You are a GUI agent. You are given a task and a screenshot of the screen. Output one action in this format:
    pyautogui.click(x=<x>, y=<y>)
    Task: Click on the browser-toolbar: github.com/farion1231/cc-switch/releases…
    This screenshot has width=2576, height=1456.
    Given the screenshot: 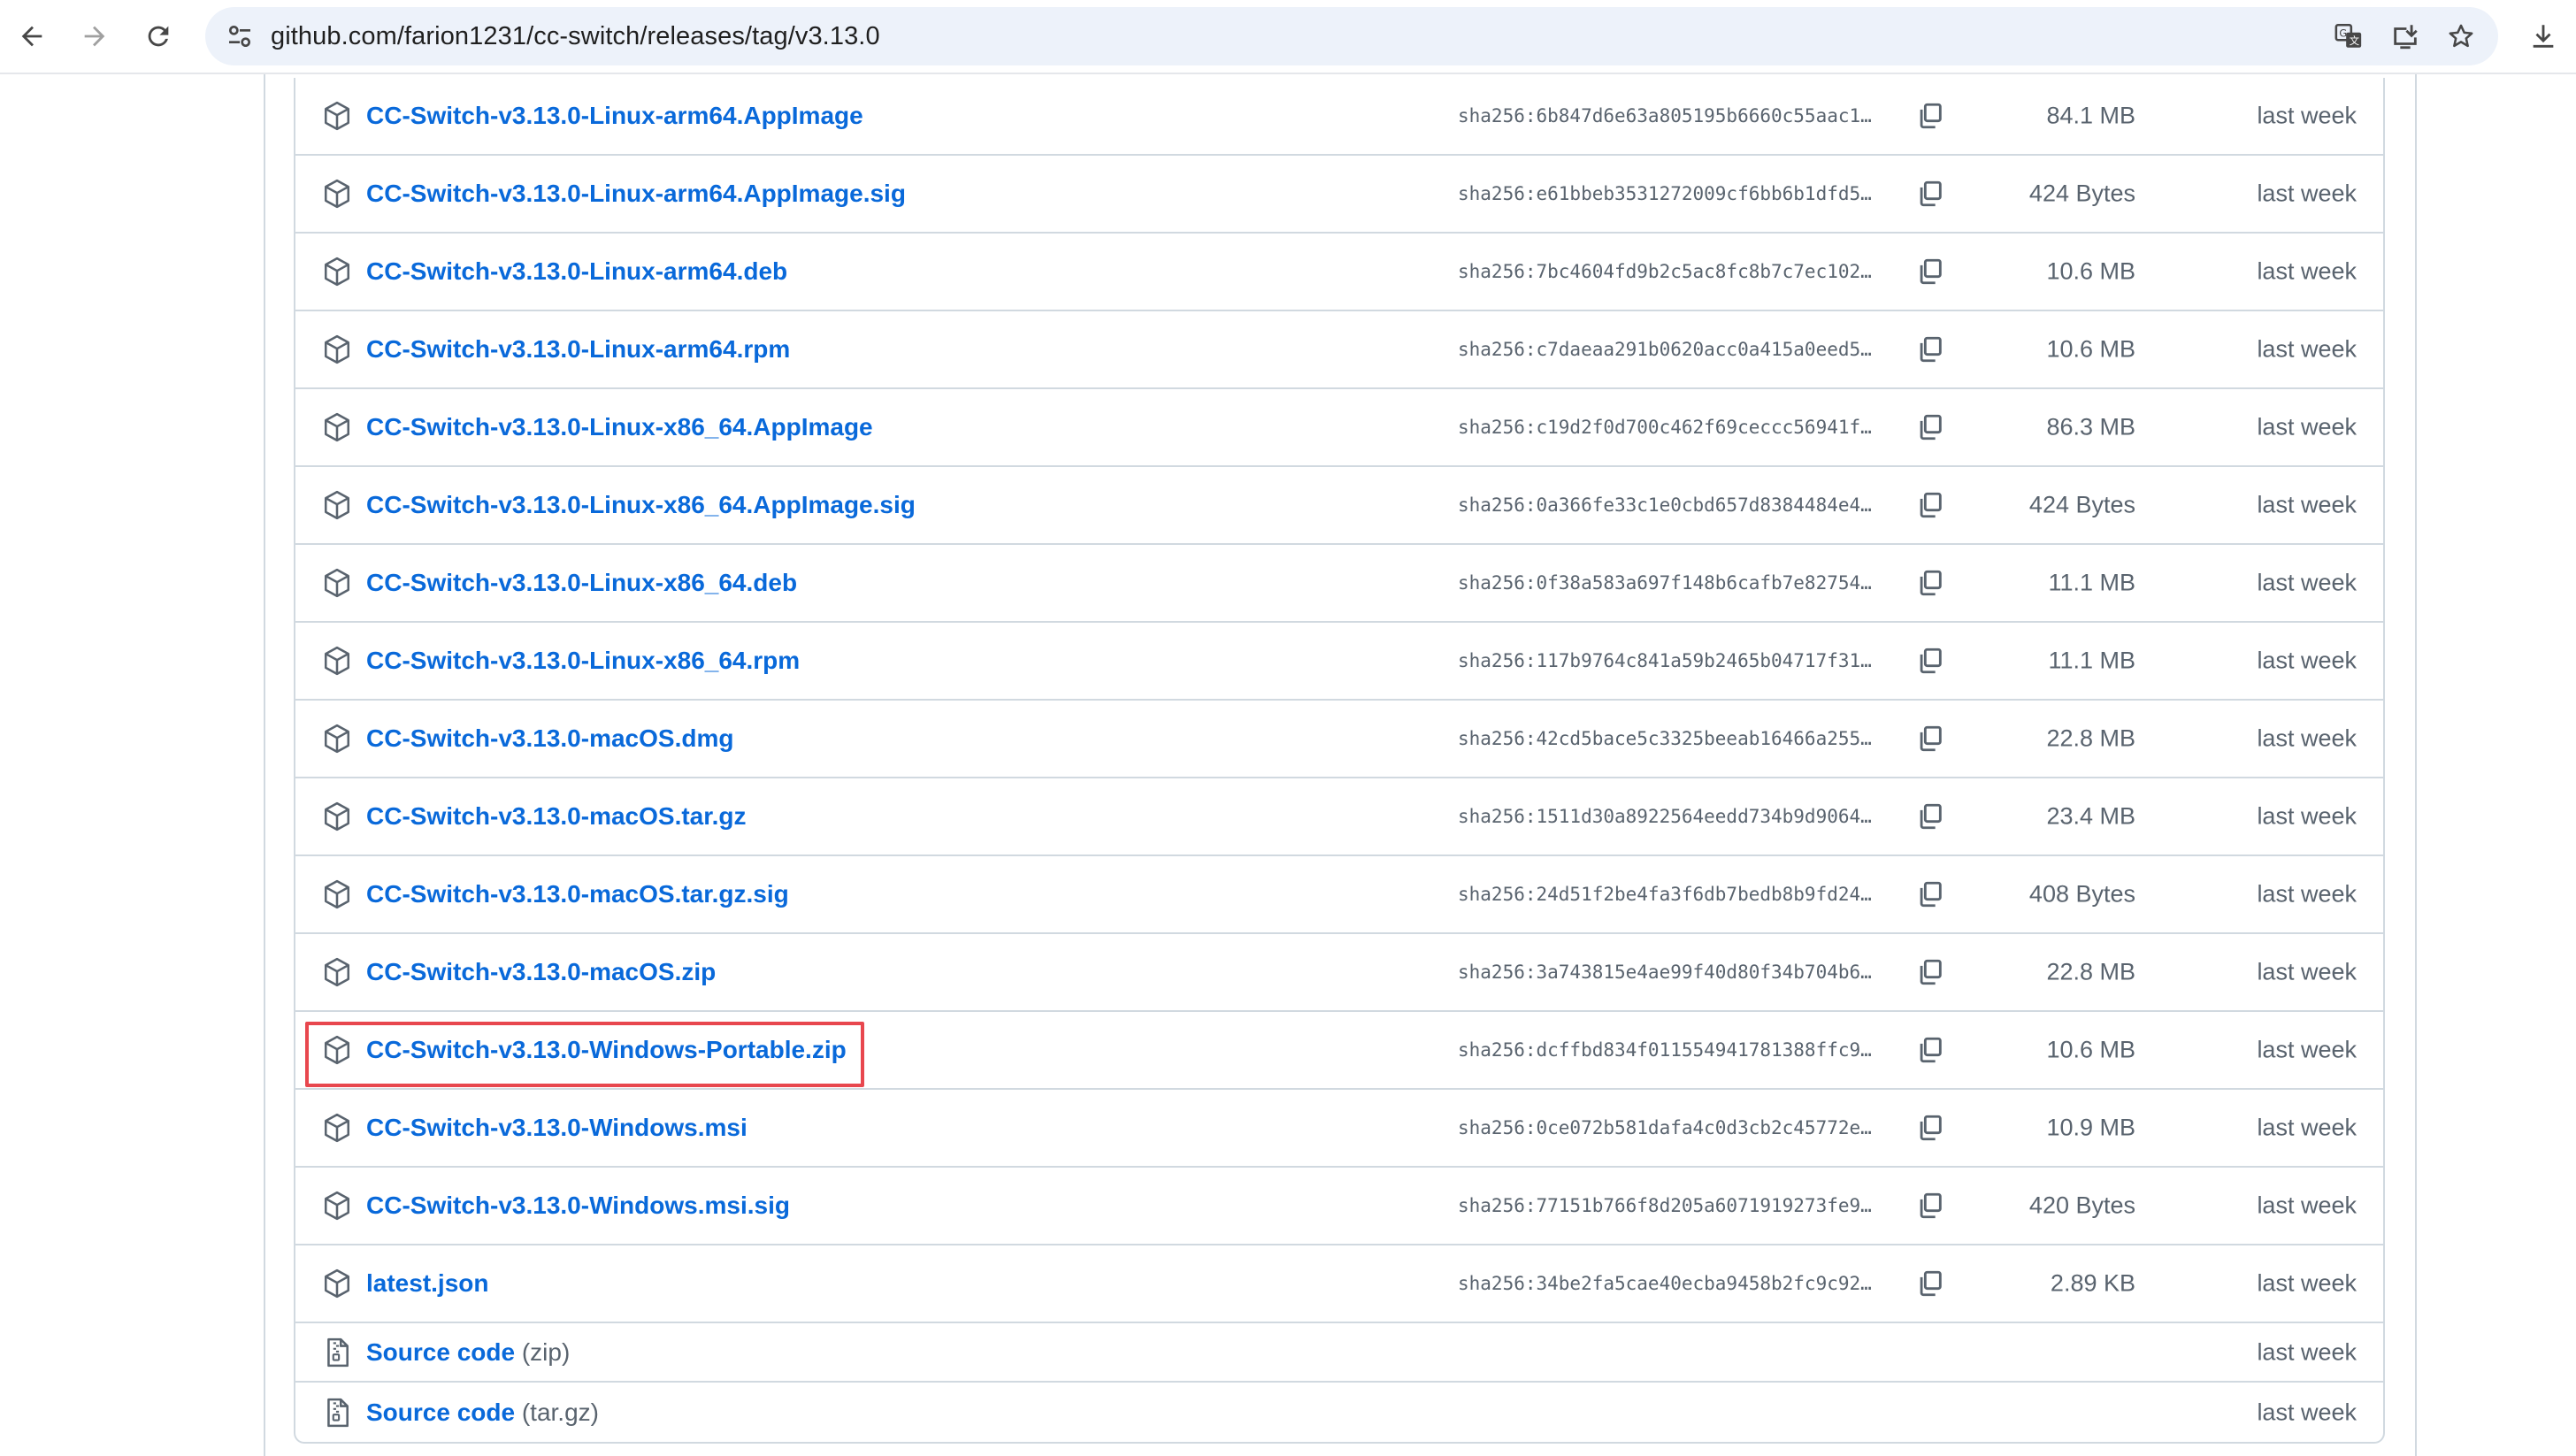 What is the action you would take?
    pyautogui.click(x=1288, y=37)
    